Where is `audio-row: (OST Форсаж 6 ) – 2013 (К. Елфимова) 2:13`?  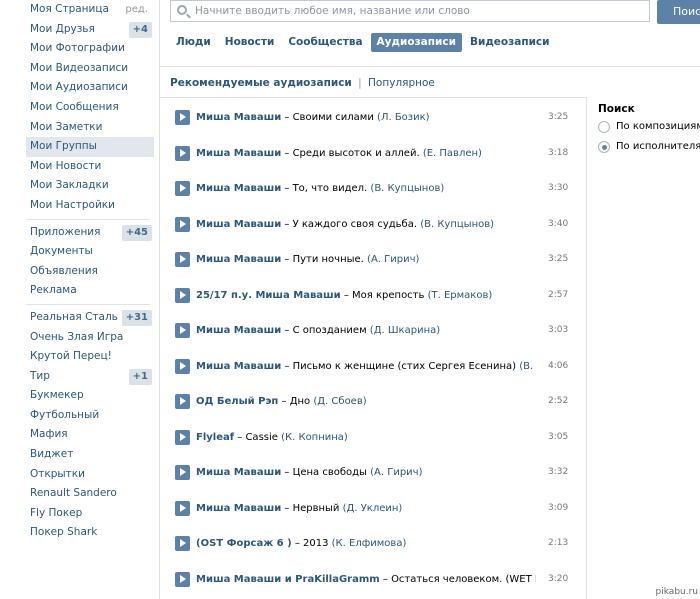
audio-row: (OST Форсаж 6 ) – 2013 (К. Елфимова) 2:13 is located at coordinates (373, 544).